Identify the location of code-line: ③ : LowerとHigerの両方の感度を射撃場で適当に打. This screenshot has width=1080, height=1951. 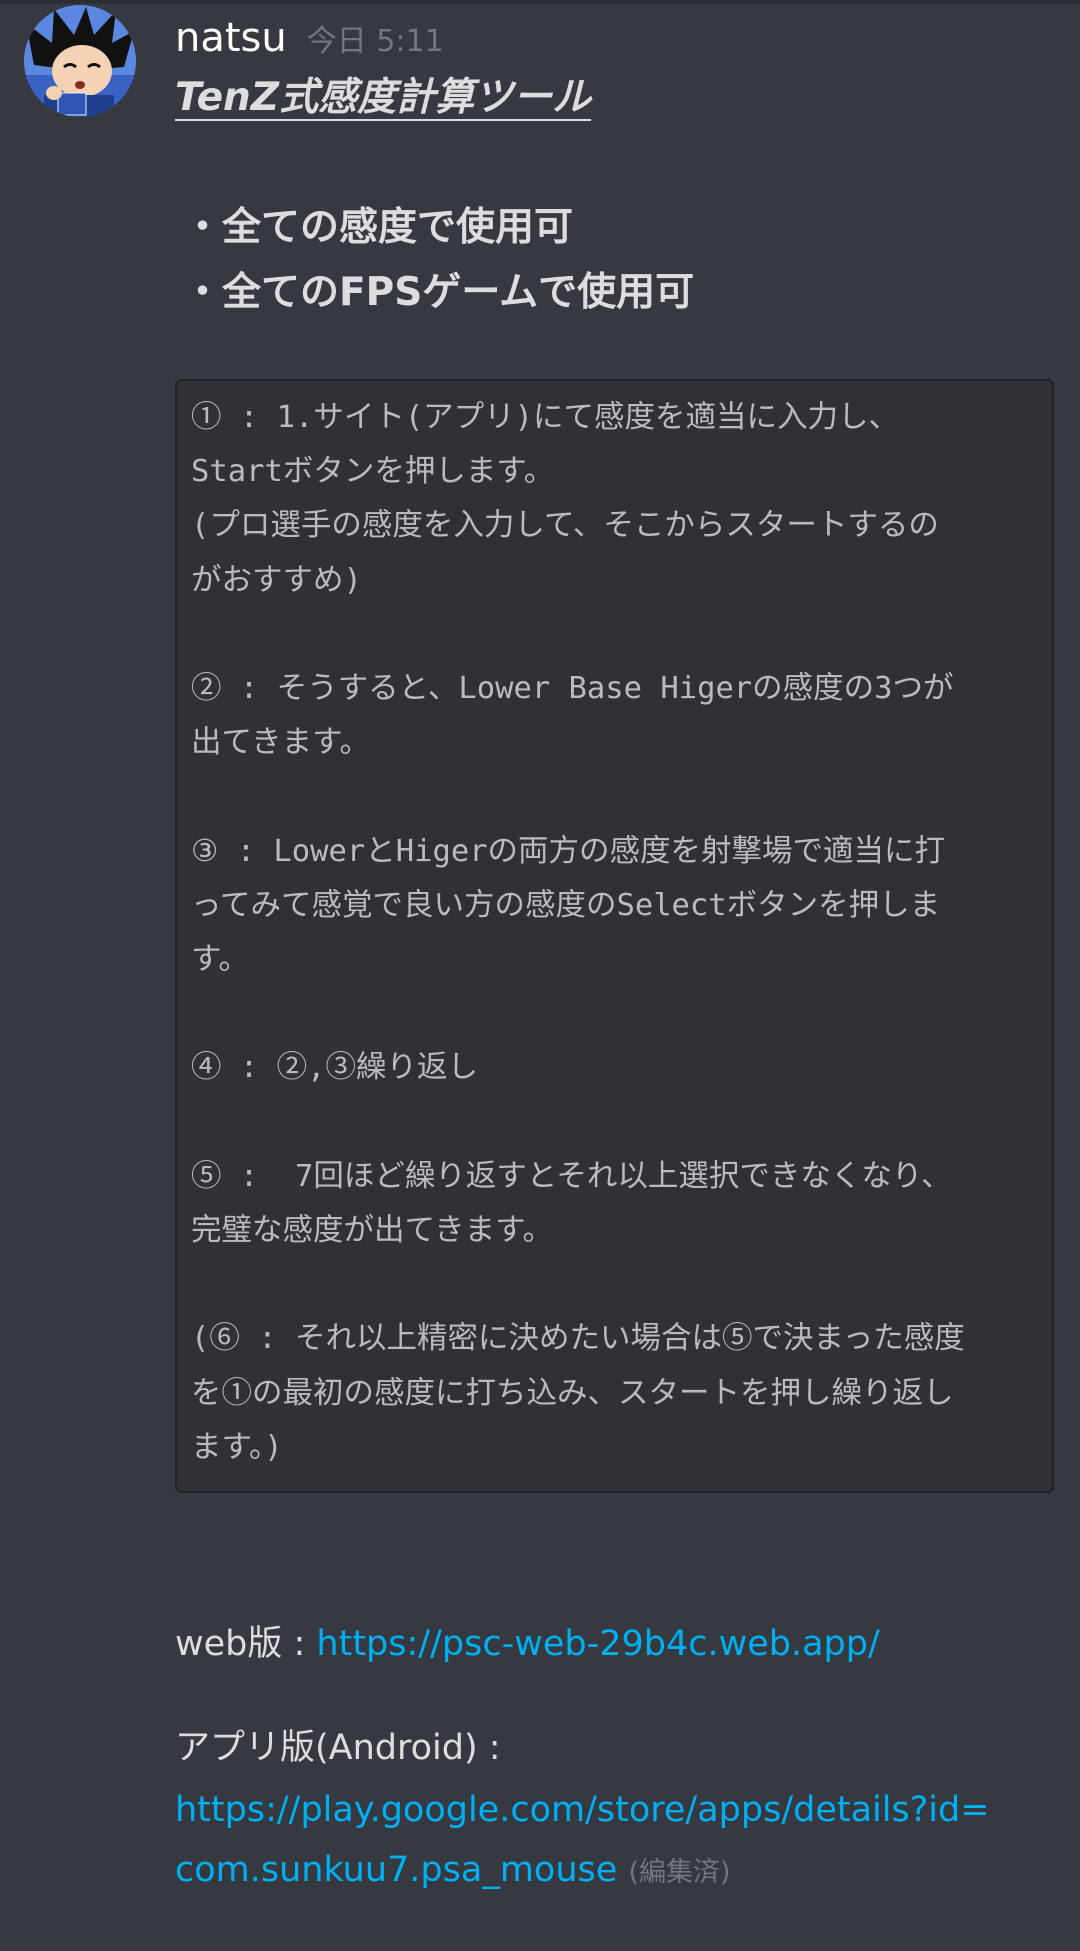
(568, 851).